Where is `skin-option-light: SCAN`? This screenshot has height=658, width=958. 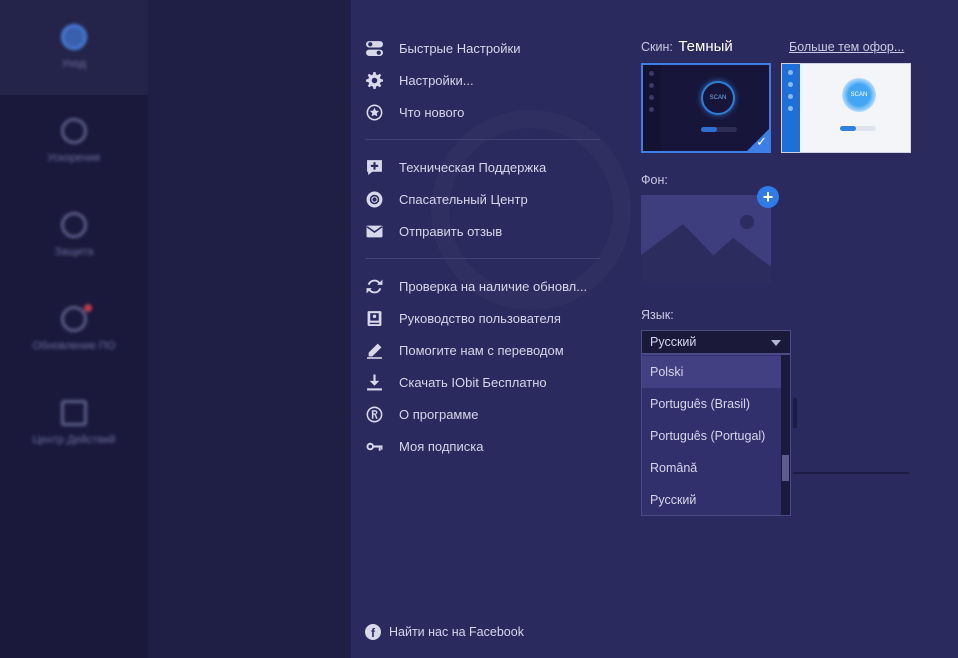 skin-option-light: SCAN is located at coordinates (846, 108).